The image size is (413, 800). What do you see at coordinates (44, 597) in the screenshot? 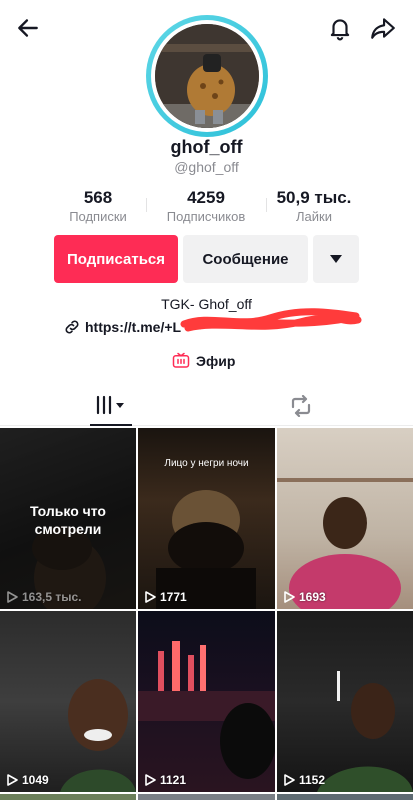
I see `view-count: 163,5 тыс.` at bounding box center [44, 597].